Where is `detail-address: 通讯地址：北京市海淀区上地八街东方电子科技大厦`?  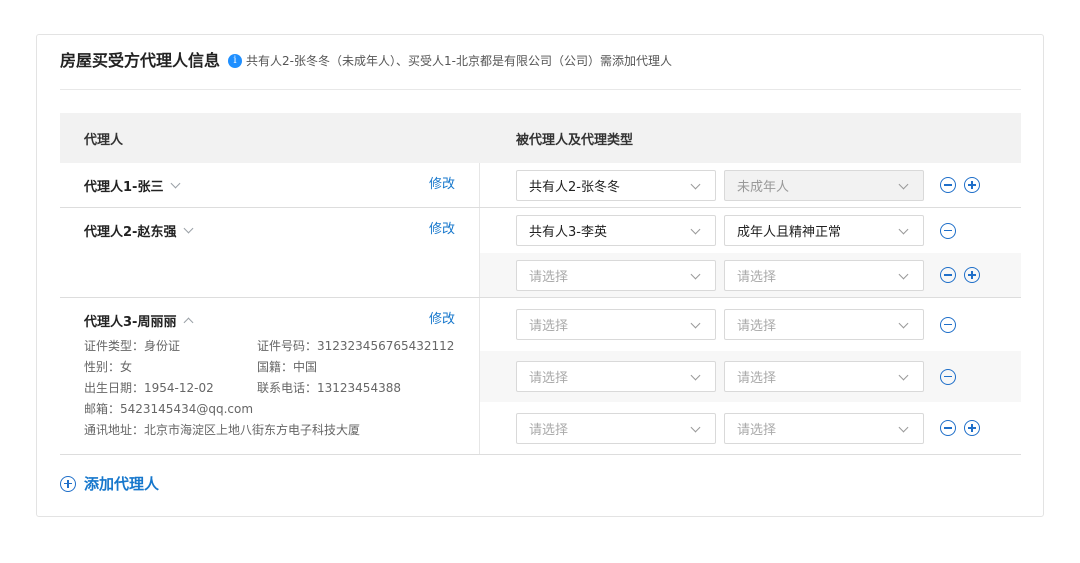 detail-address: 通讯地址：北京市海淀区上地八街东方电子科技大厦 is located at coordinates (222, 430).